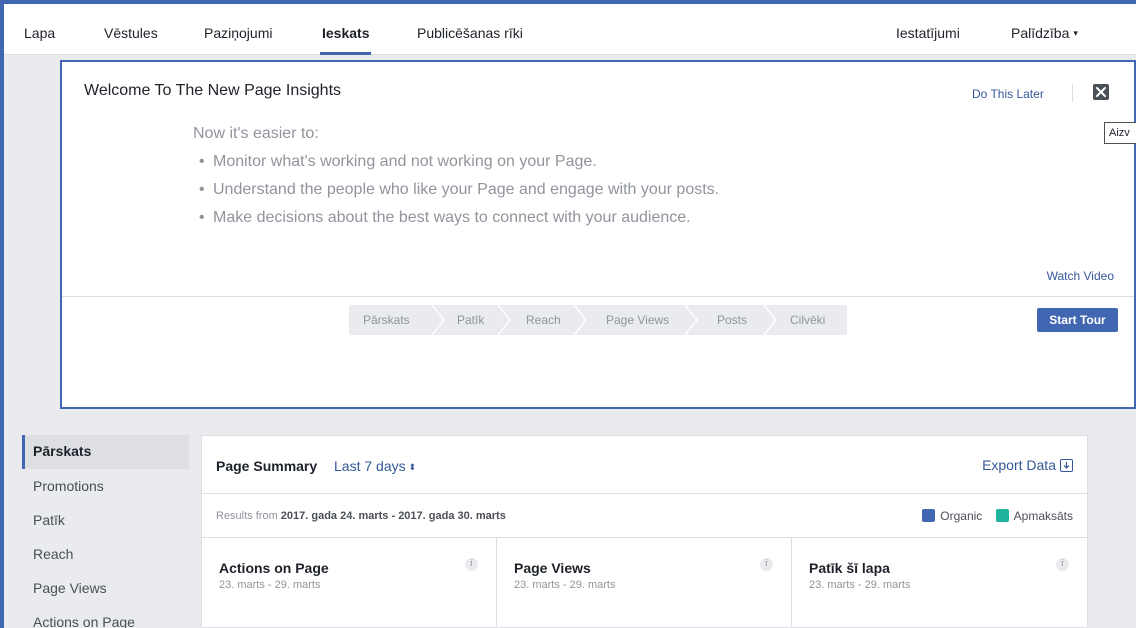 The height and width of the screenshot is (628, 1136). What do you see at coordinates (849, 568) in the screenshot?
I see `metric-title: Patīk šī lapa` at bounding box center [849, 568].